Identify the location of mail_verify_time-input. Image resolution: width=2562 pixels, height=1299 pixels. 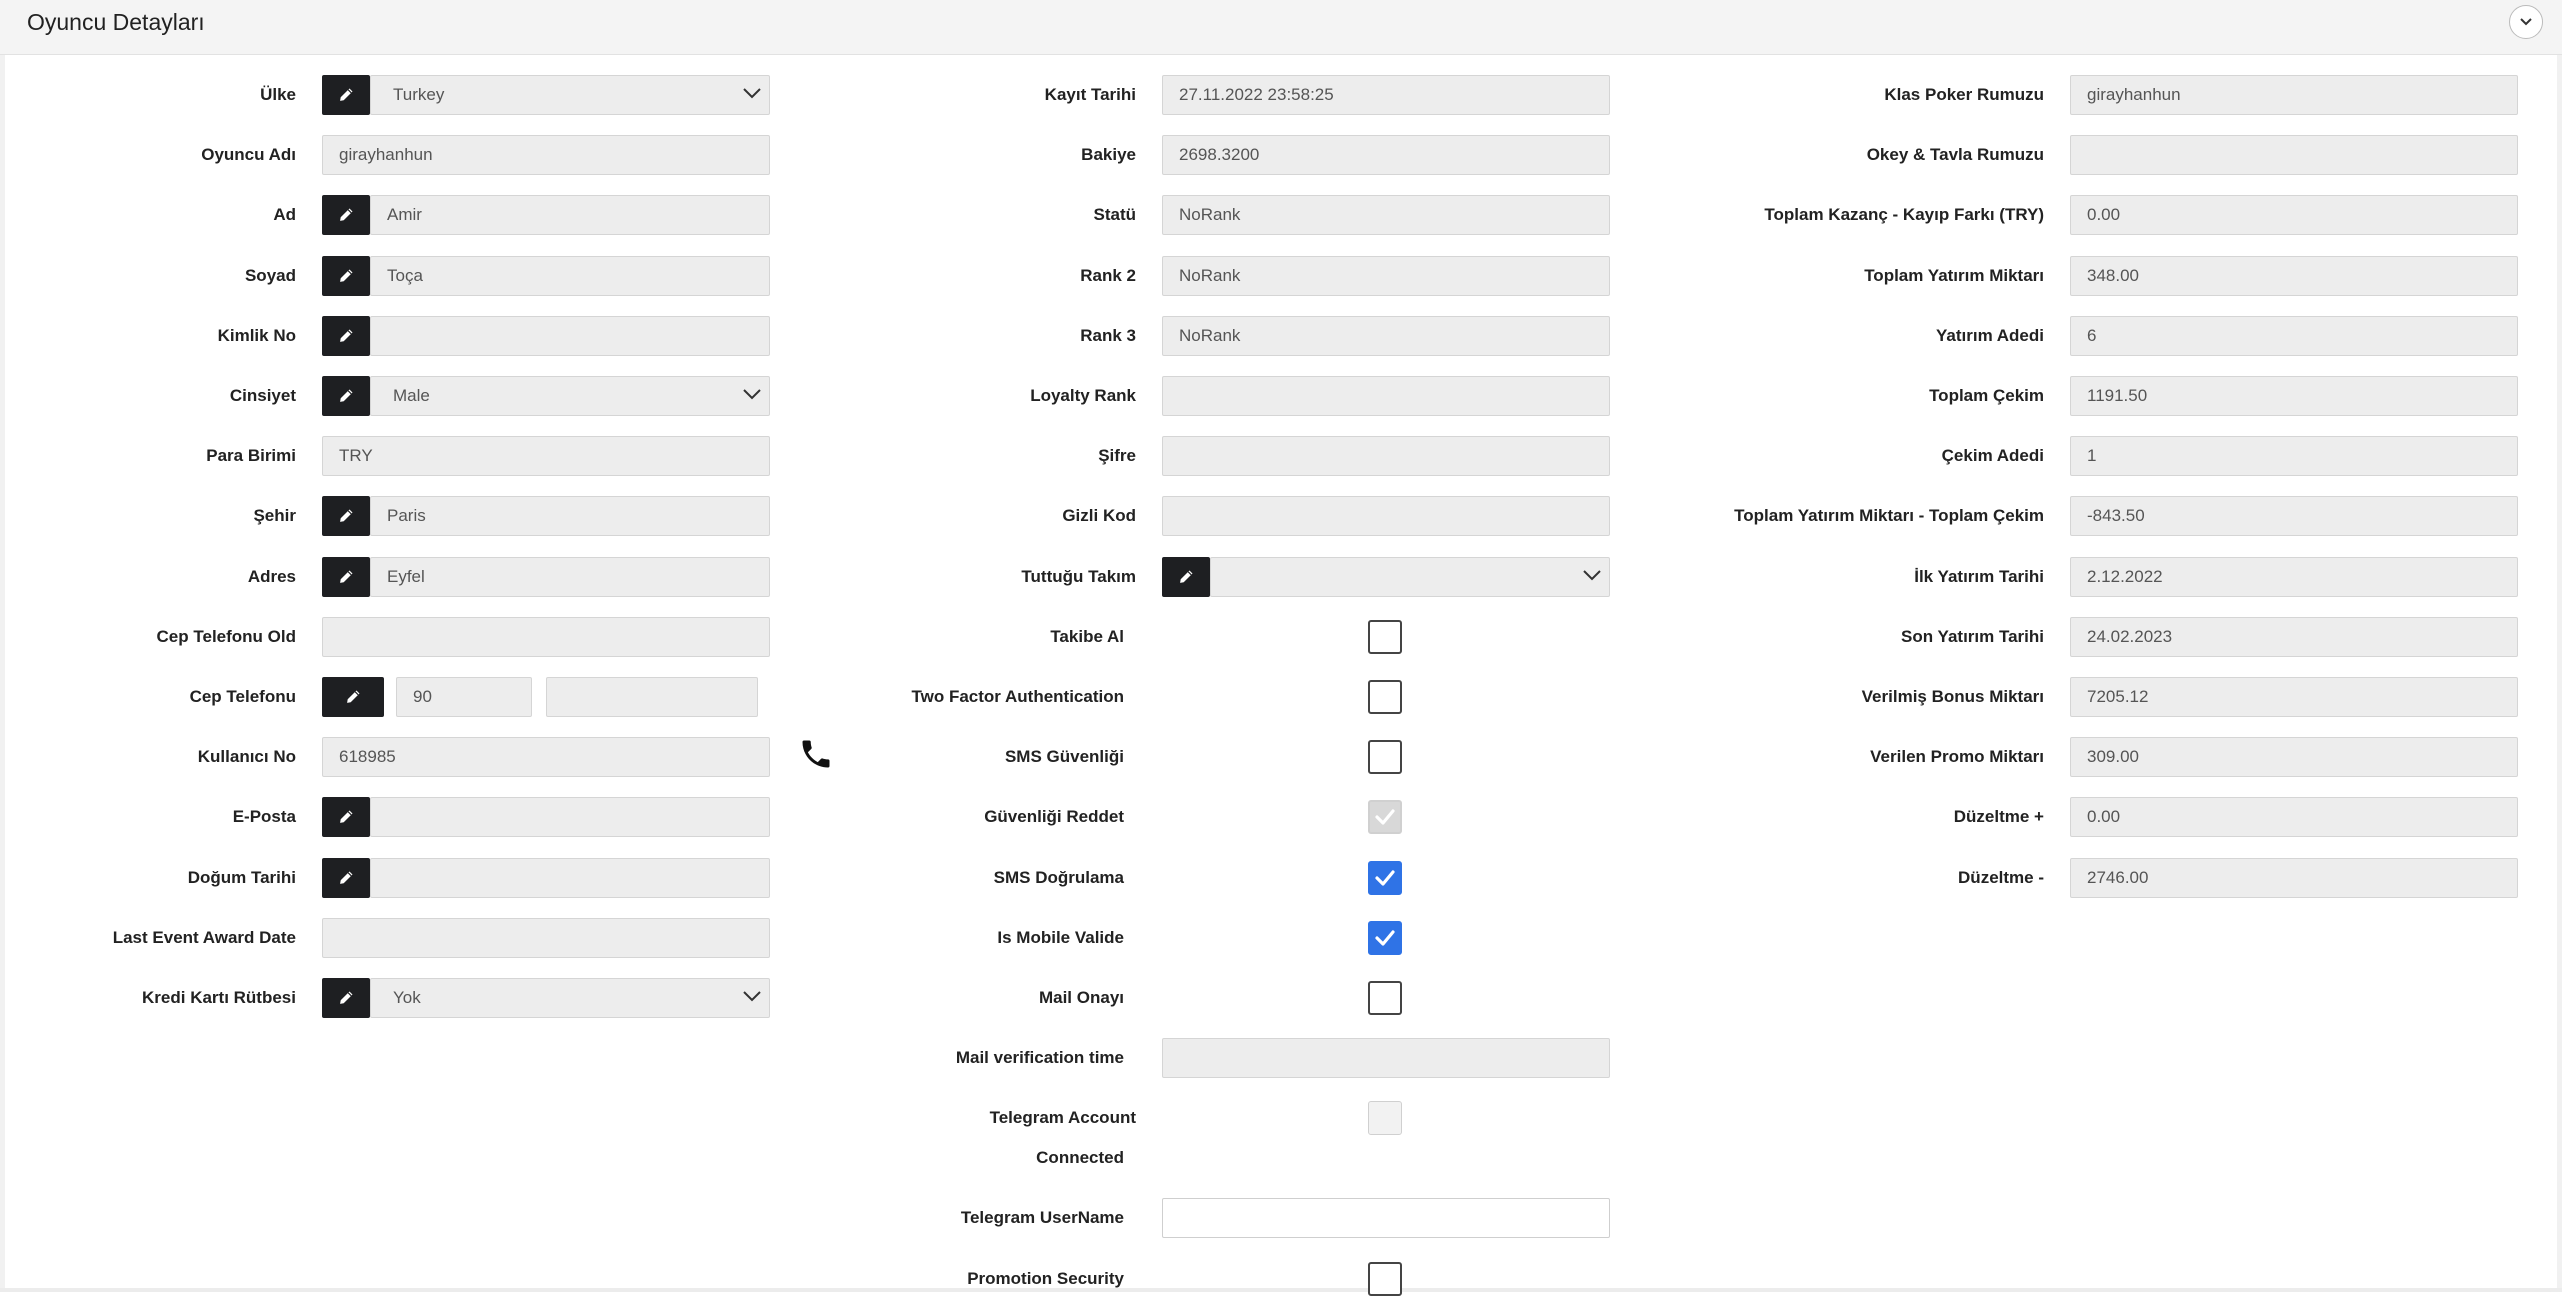
(1386, 1058).